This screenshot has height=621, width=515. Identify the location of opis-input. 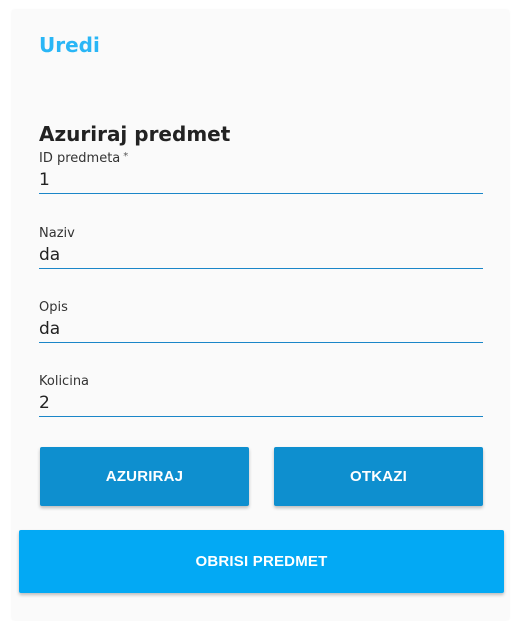
(261, 329).